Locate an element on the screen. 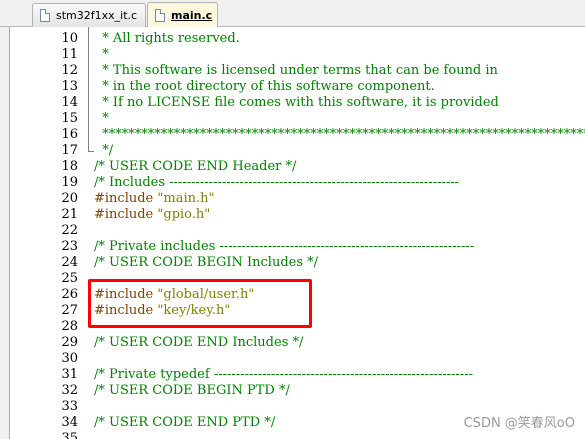  code-comment: /* USER CODE BEGIN PTD */ is located at coordinates (192, 390).